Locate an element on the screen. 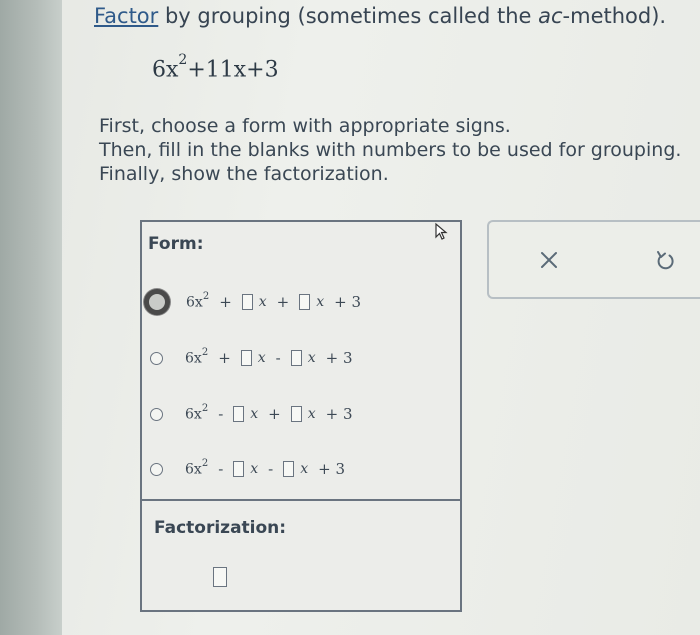 Image resolution: width=700 pixels, height=635 pixels. heading-italic: ac is located at coordinates (550, 16).